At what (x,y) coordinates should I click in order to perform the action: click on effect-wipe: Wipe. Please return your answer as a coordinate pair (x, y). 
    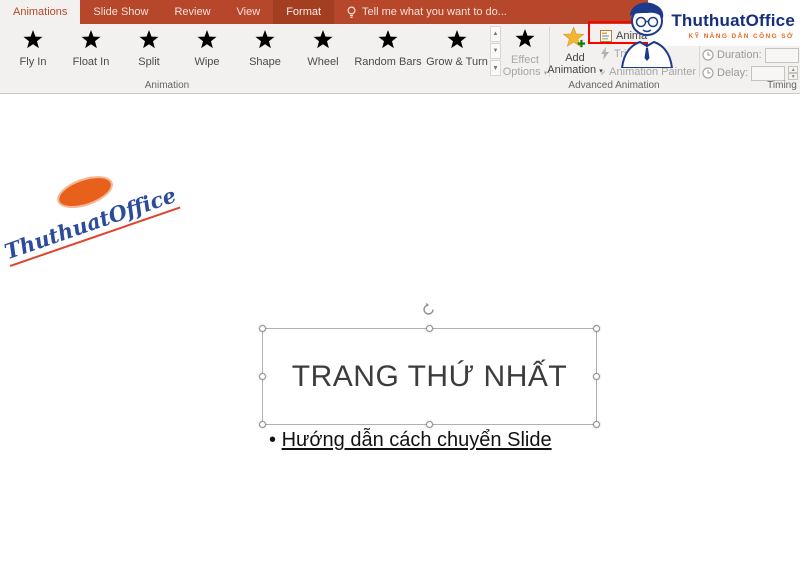
    Looking at the image, I should click on (207, 47).